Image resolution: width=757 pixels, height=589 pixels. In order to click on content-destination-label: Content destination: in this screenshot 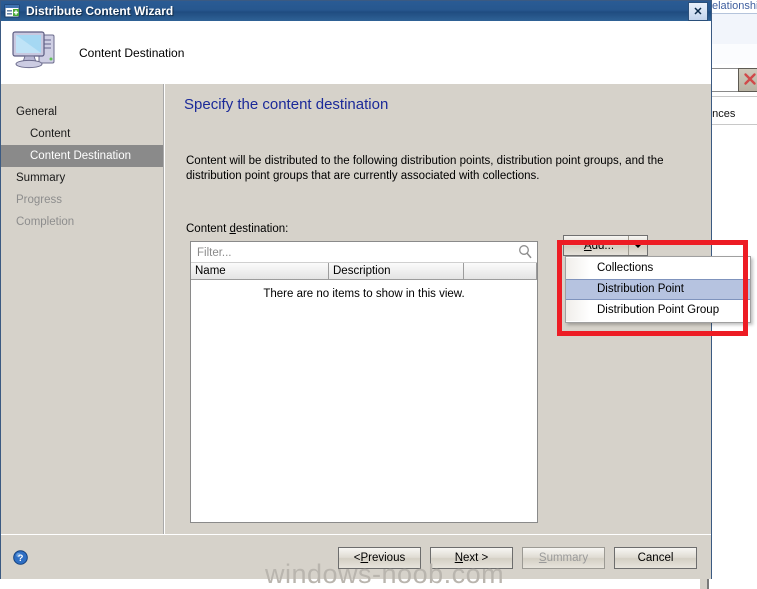, I will do `click(237, 229)`.